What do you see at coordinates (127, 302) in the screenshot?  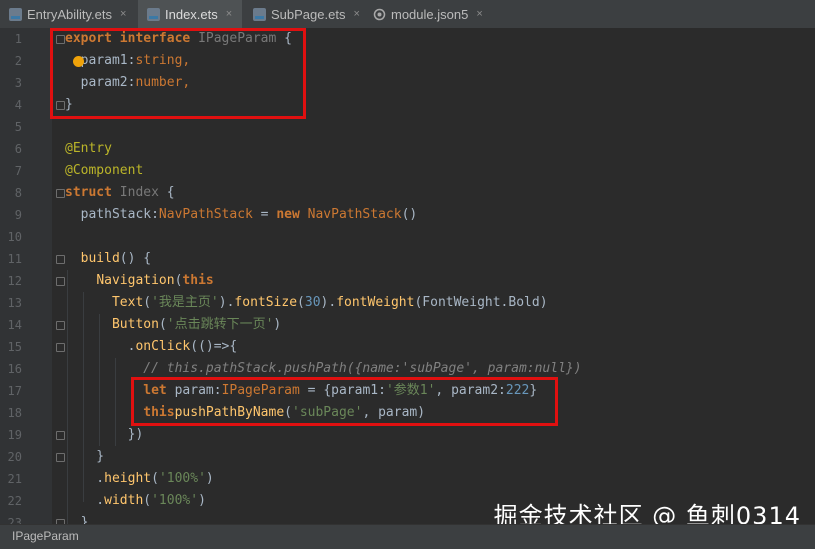 I see `token: Text` at bounding box center [127, 302].